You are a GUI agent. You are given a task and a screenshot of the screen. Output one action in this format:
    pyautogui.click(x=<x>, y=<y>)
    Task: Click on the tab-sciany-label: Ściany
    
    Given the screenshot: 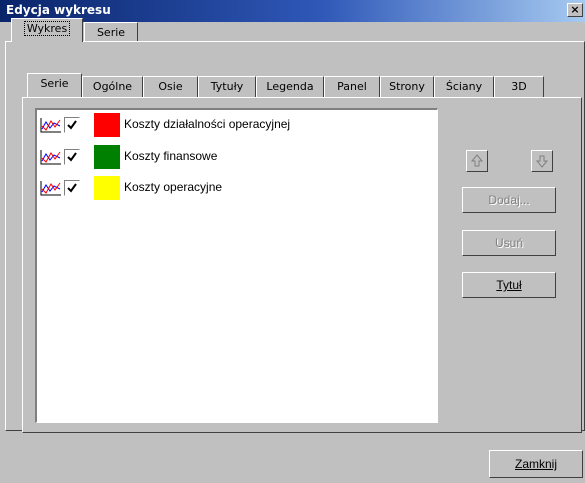 What is the action you would take?
    pyautogui.click(x=464, y=86)
    